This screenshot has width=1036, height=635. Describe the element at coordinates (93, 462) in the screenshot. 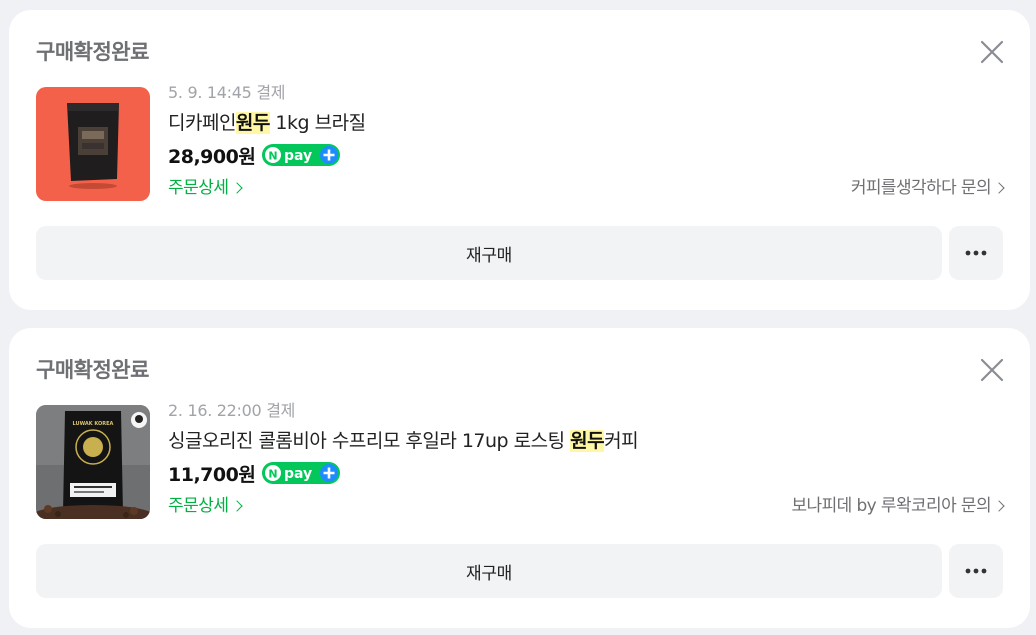

I see `product-thumbnail: LUWAK KOREA` at that location.